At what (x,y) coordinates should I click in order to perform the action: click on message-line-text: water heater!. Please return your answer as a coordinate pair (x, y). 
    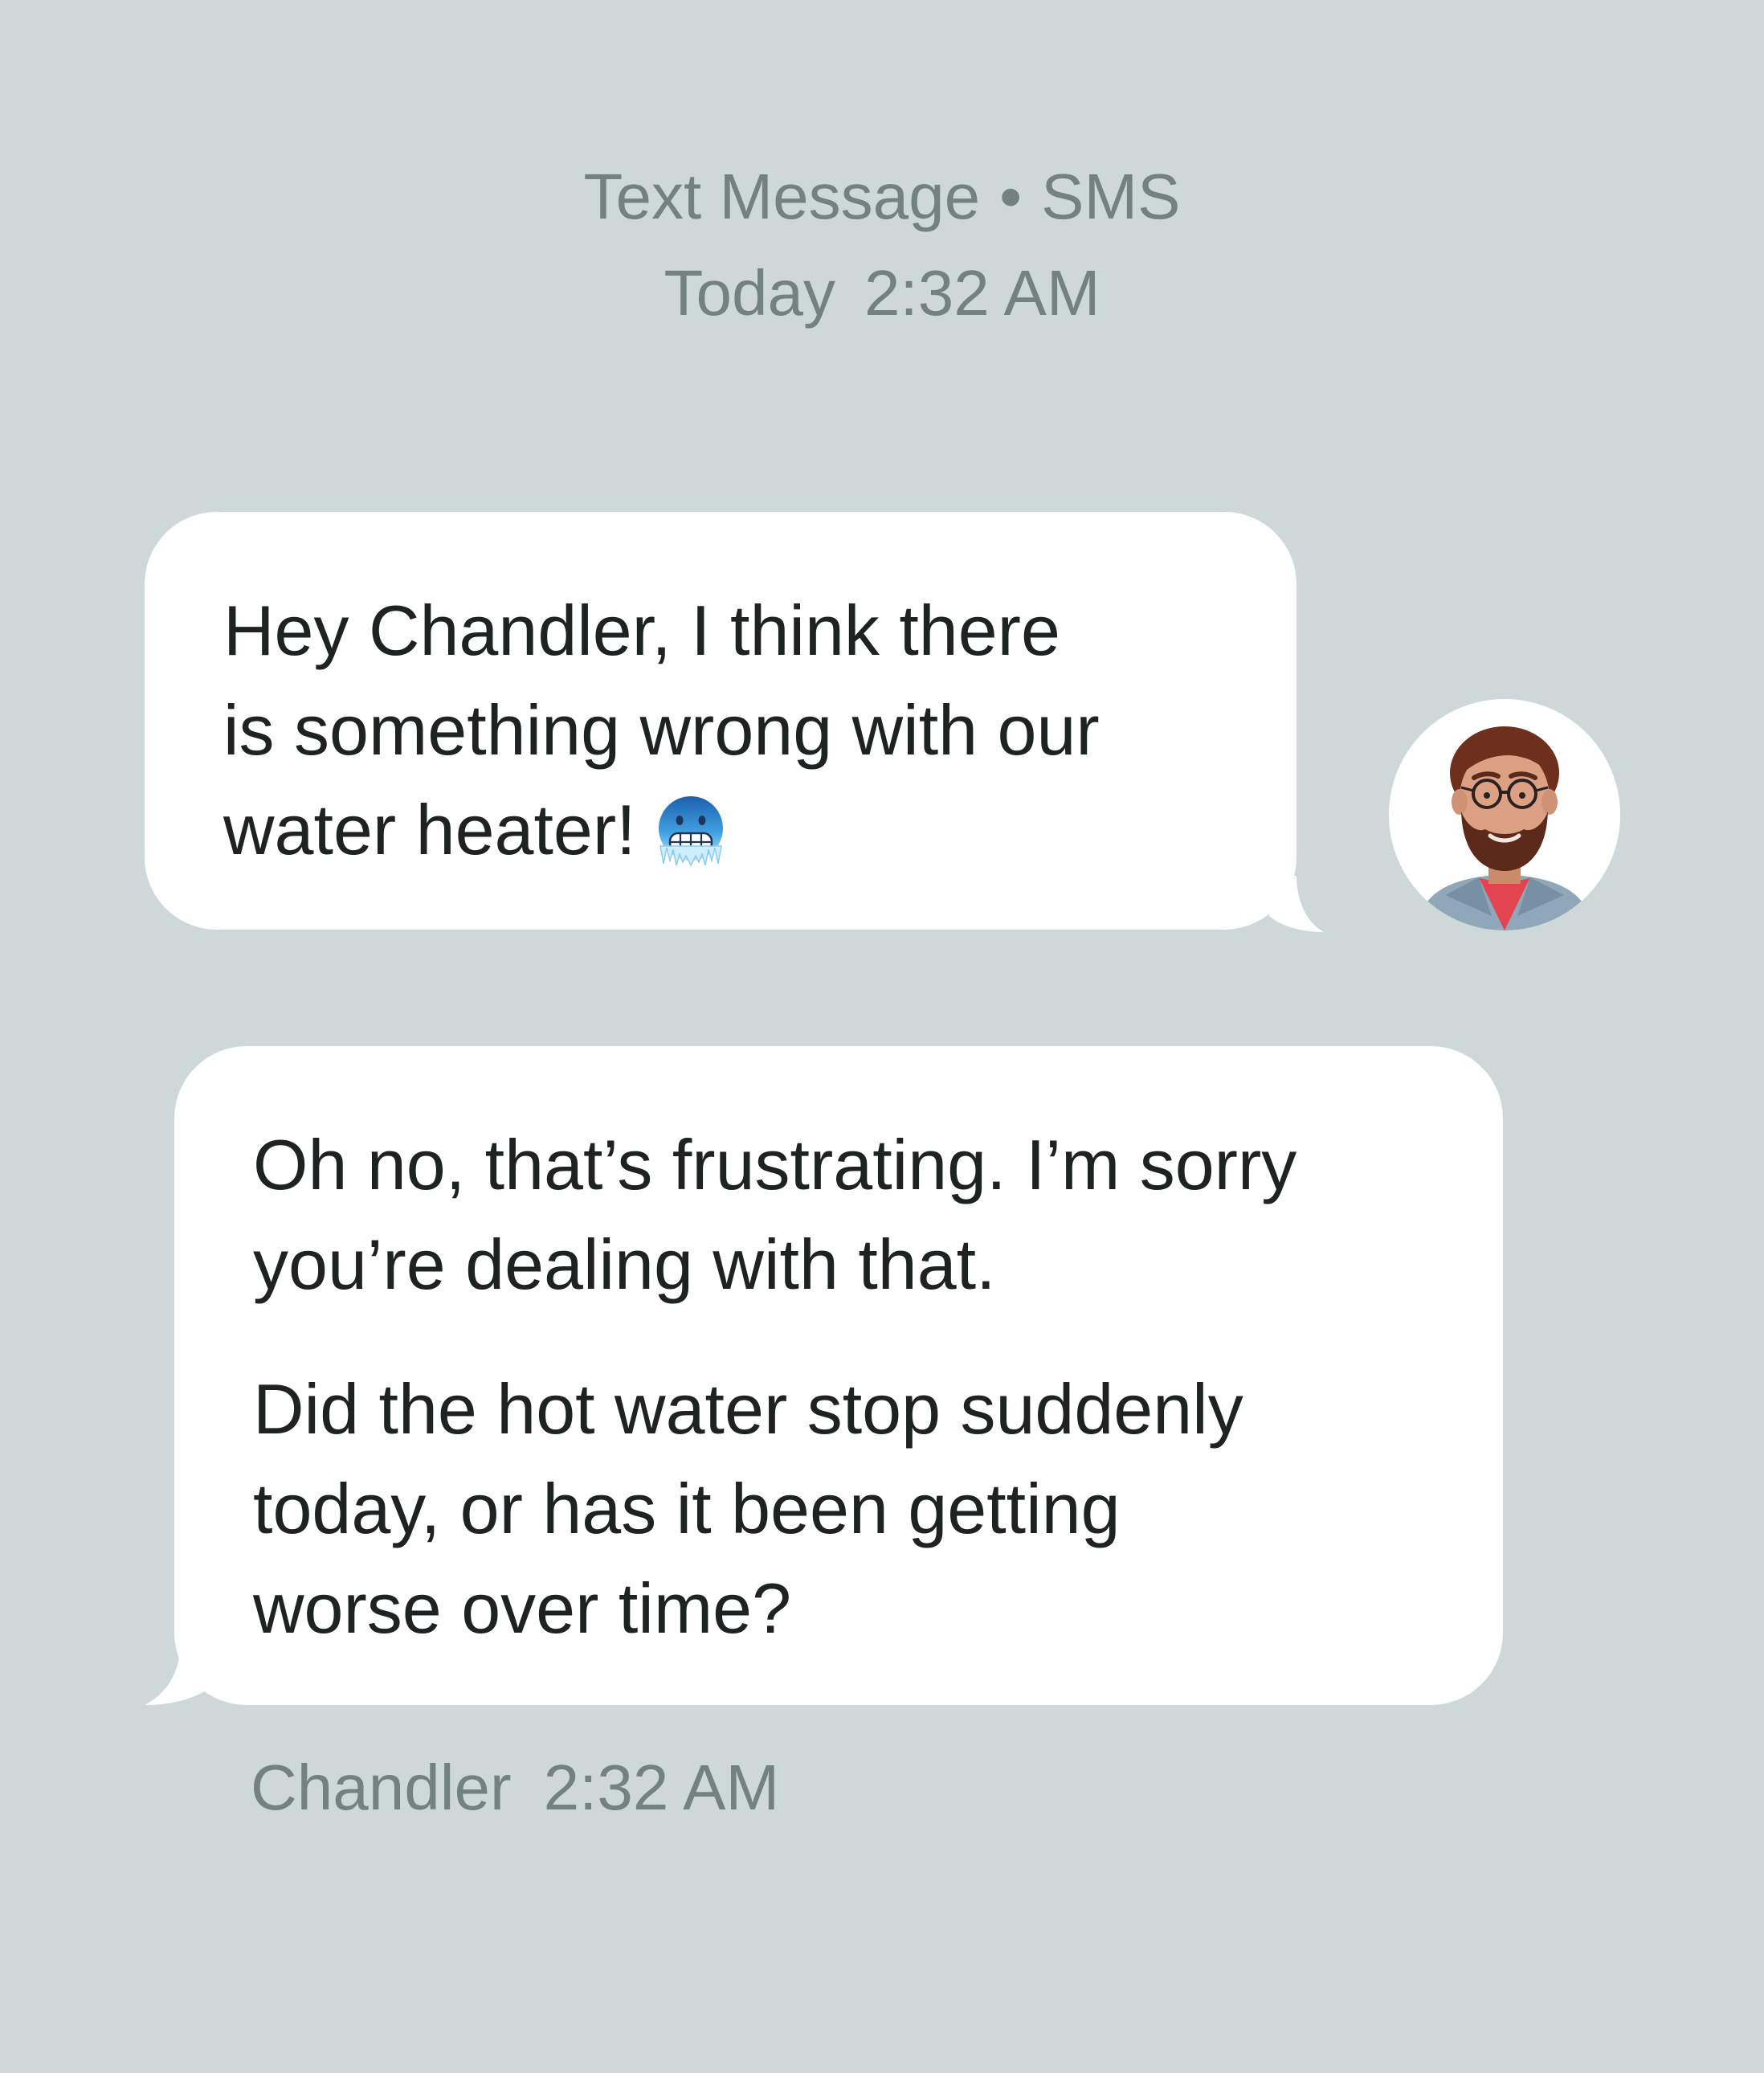
    Looking at the image, I should click on (430, 829).